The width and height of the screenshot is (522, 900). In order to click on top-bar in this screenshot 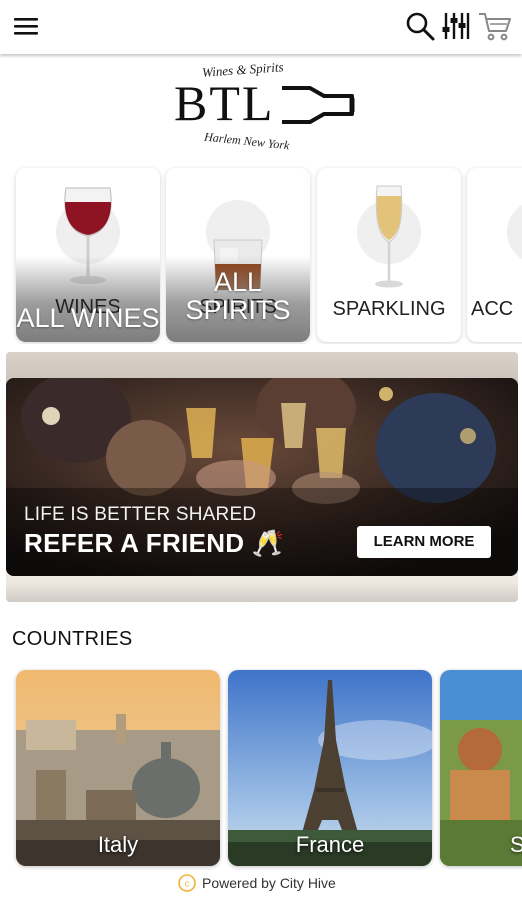, I will do `click(261, 27)`.